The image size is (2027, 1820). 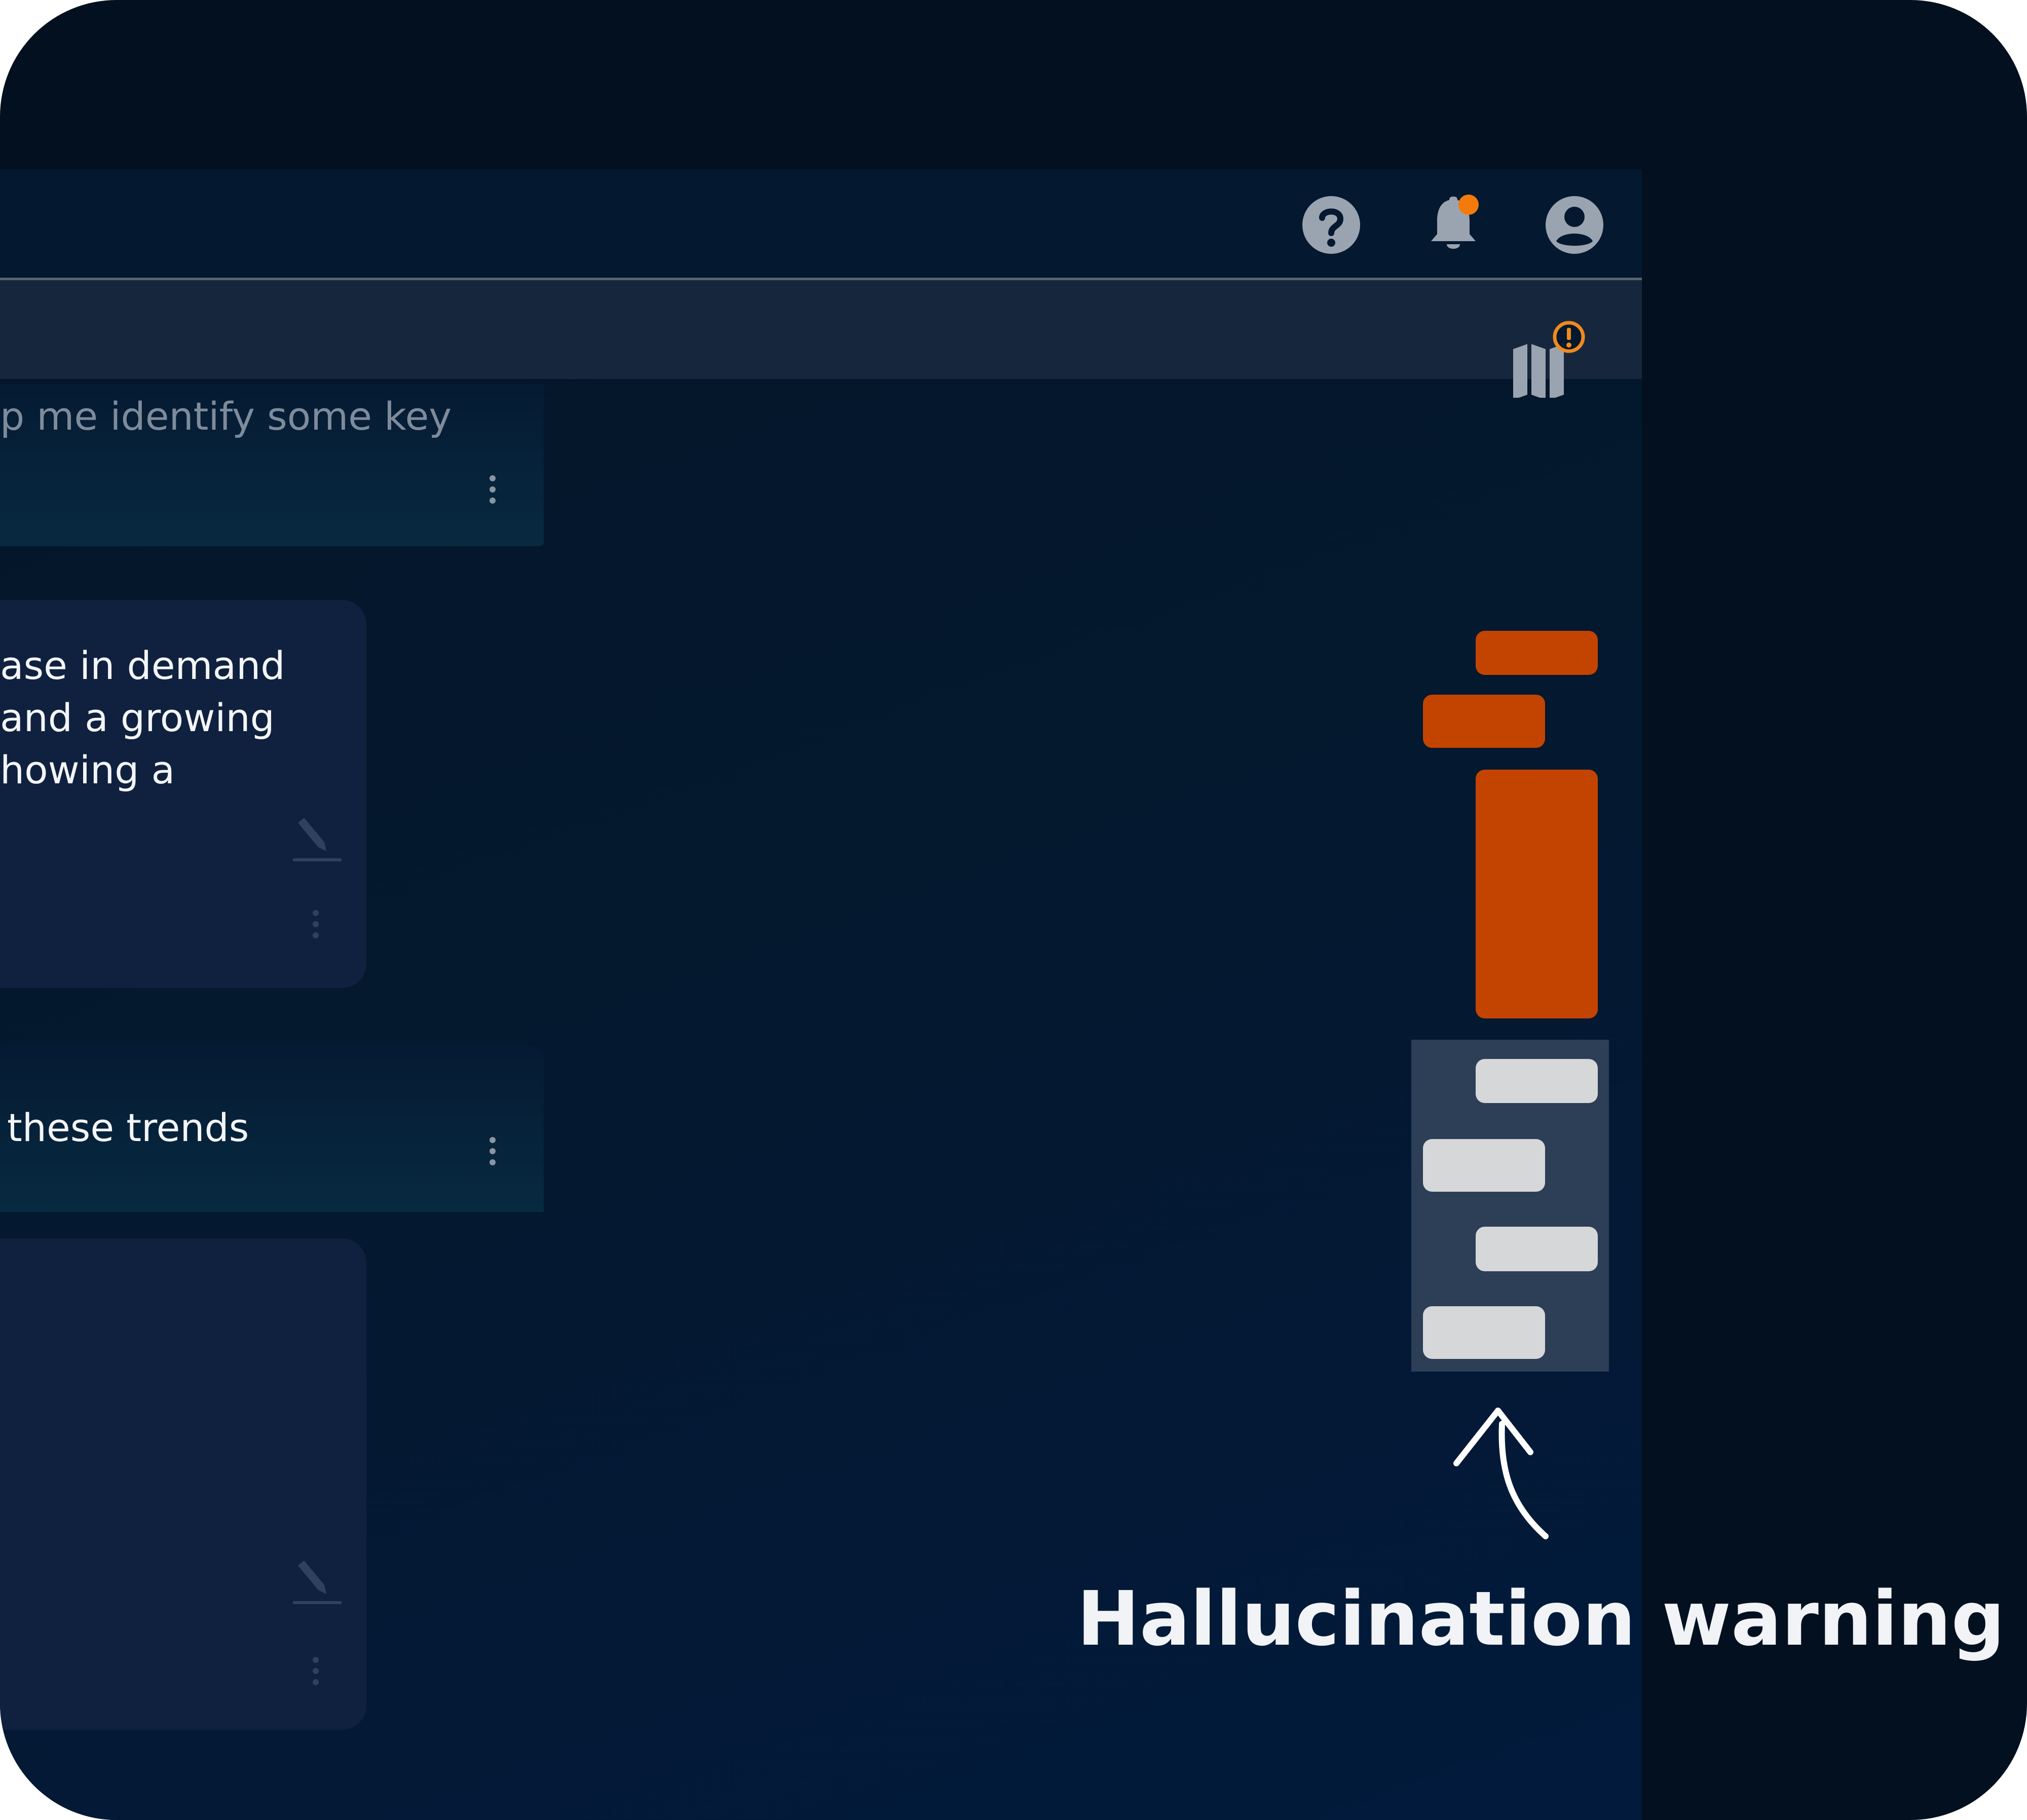 I want to click on message-line: these trends, so click(x=128, y=1127).